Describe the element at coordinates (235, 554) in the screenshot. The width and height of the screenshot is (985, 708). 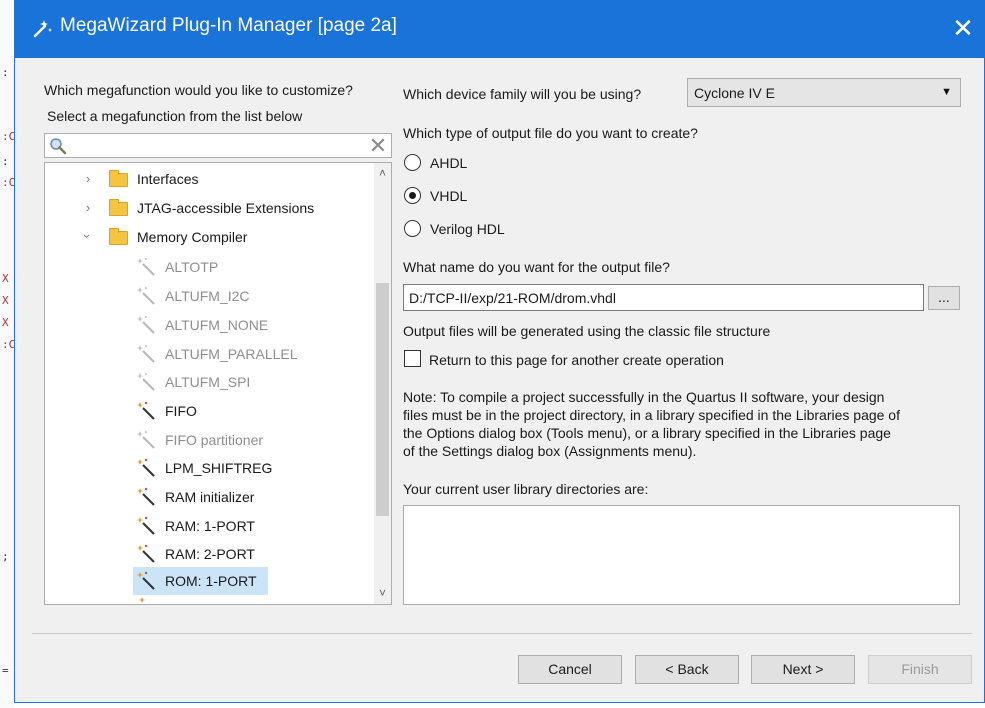
I see `tree-item-ram-2-port: RAM: 2-PORT` at that location.